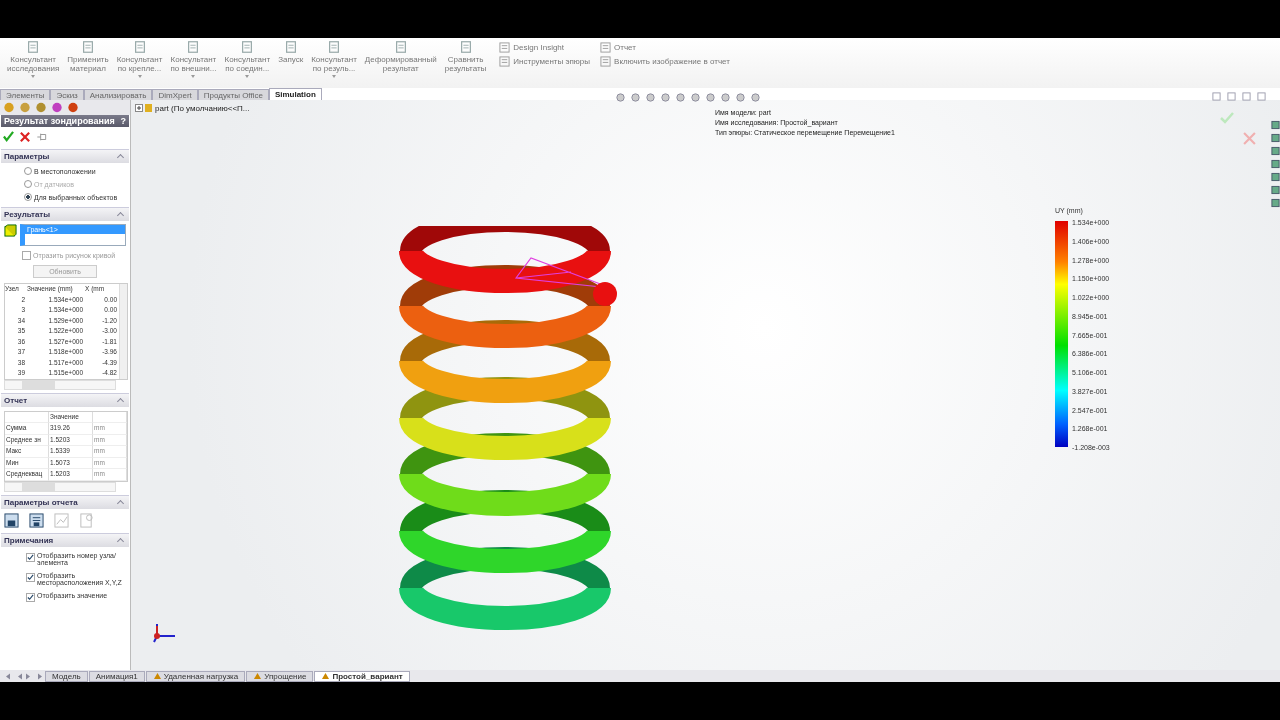  I want to click on section-header: Параметры отчета, so click(65, 501).